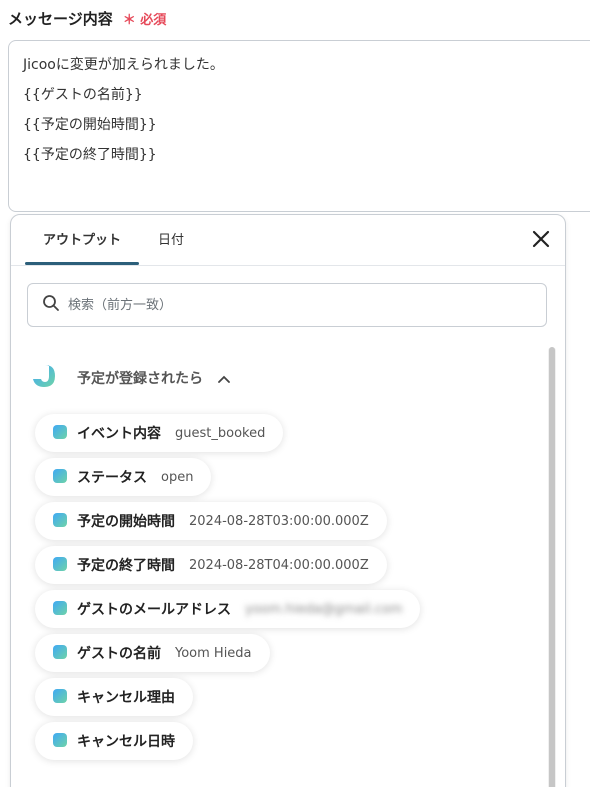 The height and width of the screenshot is (787, 590). I want to click on tab-output: アウトプット, so click(82, 240).